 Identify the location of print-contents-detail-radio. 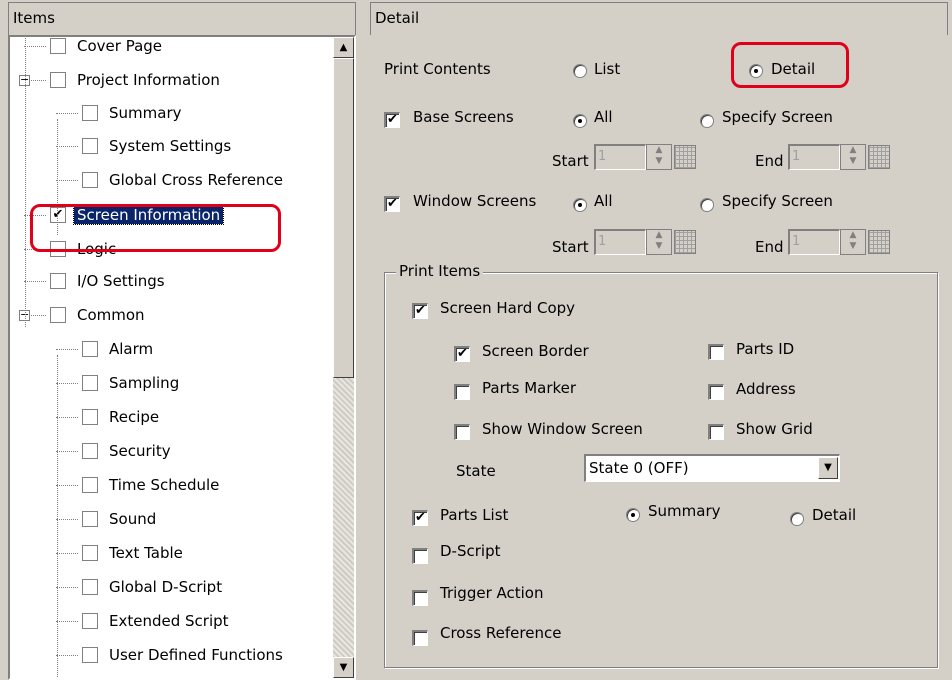
(756, 71).